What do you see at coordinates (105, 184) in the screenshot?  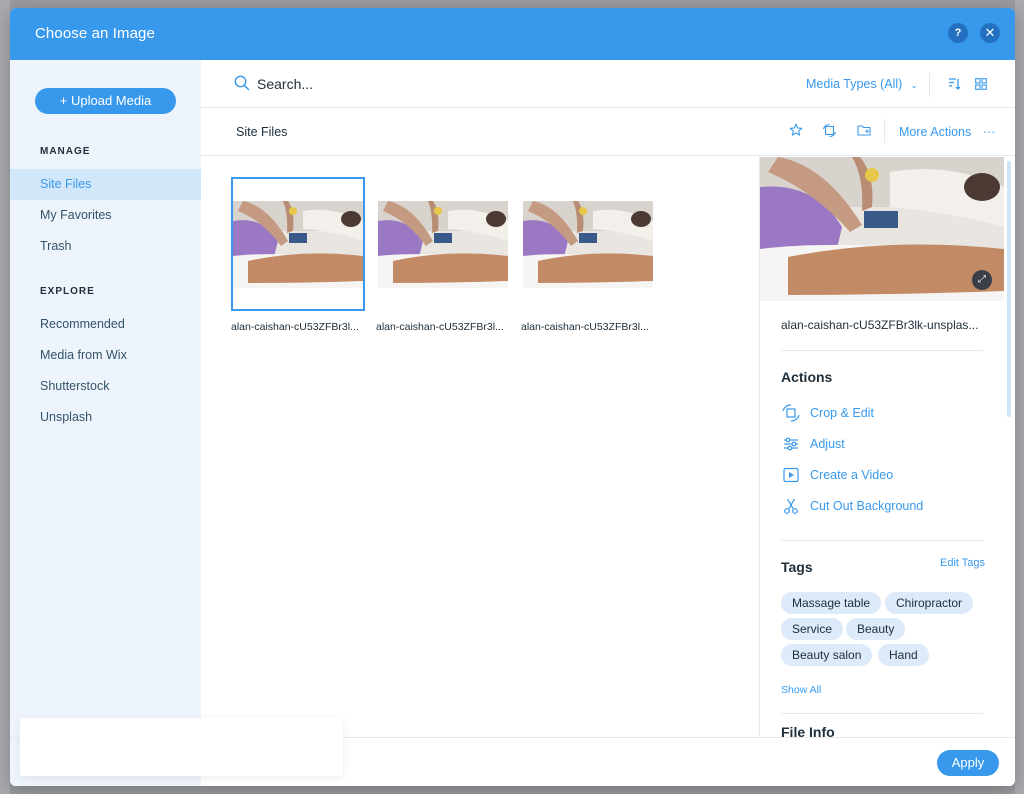 I see `sidebar-item-site-files: Site Files` at bounding box center [105, 184].